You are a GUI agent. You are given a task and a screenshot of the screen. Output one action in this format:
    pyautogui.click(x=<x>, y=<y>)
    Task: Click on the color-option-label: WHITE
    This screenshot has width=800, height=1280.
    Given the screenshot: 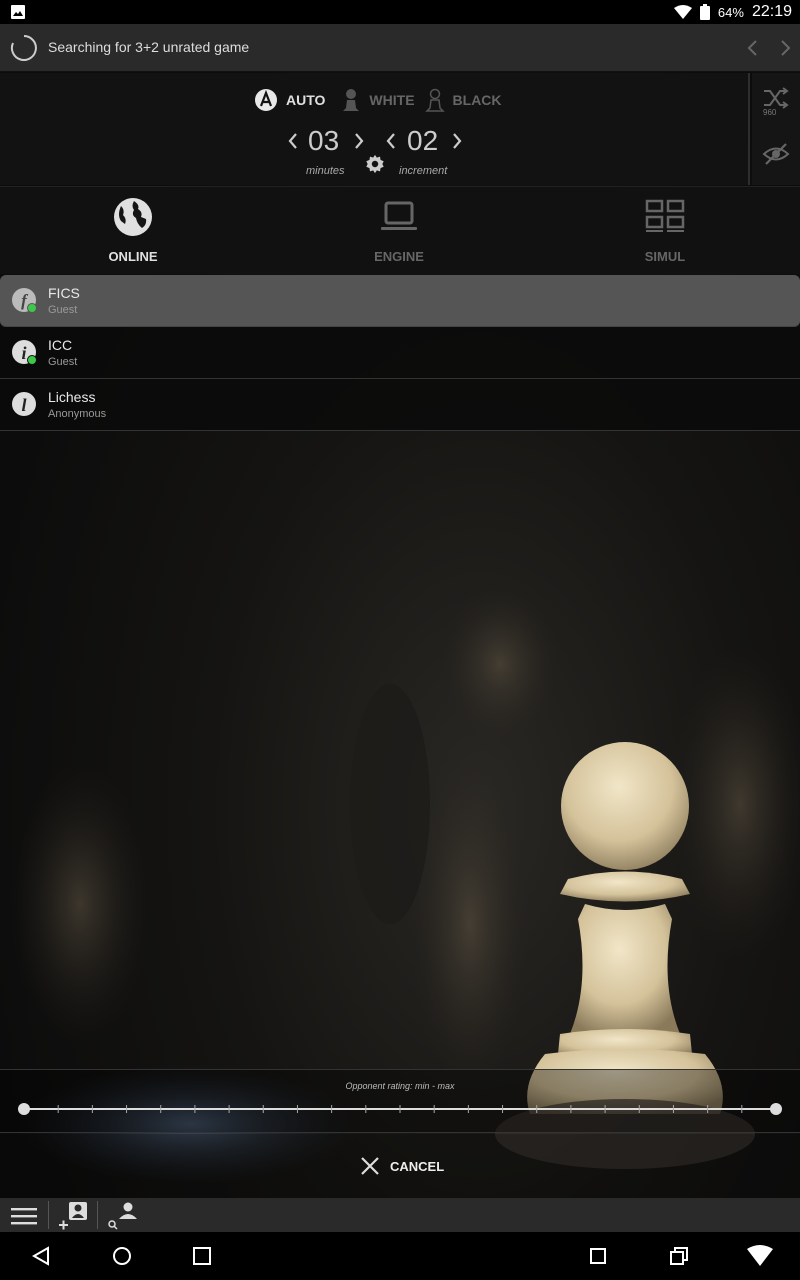 What is the action you would take?
    pyautogui.click(x=392, y=100)
    